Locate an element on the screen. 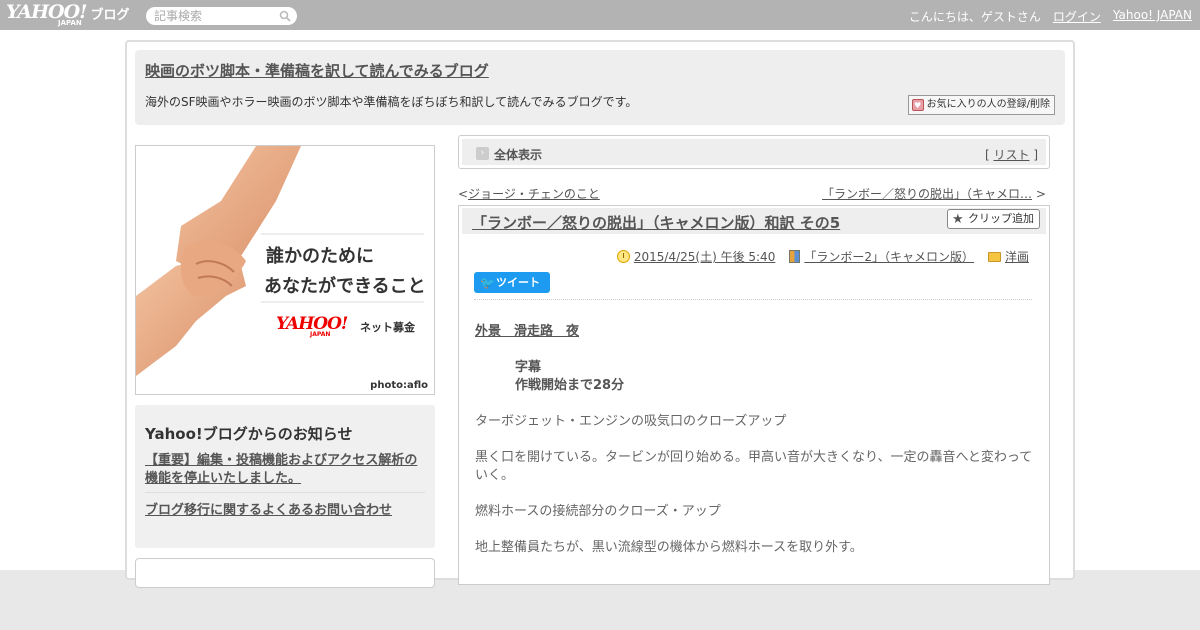 This screenshot has height=630, width=1200. tweet-button: 🐦 ツイート is located at coordinates (512, 282).